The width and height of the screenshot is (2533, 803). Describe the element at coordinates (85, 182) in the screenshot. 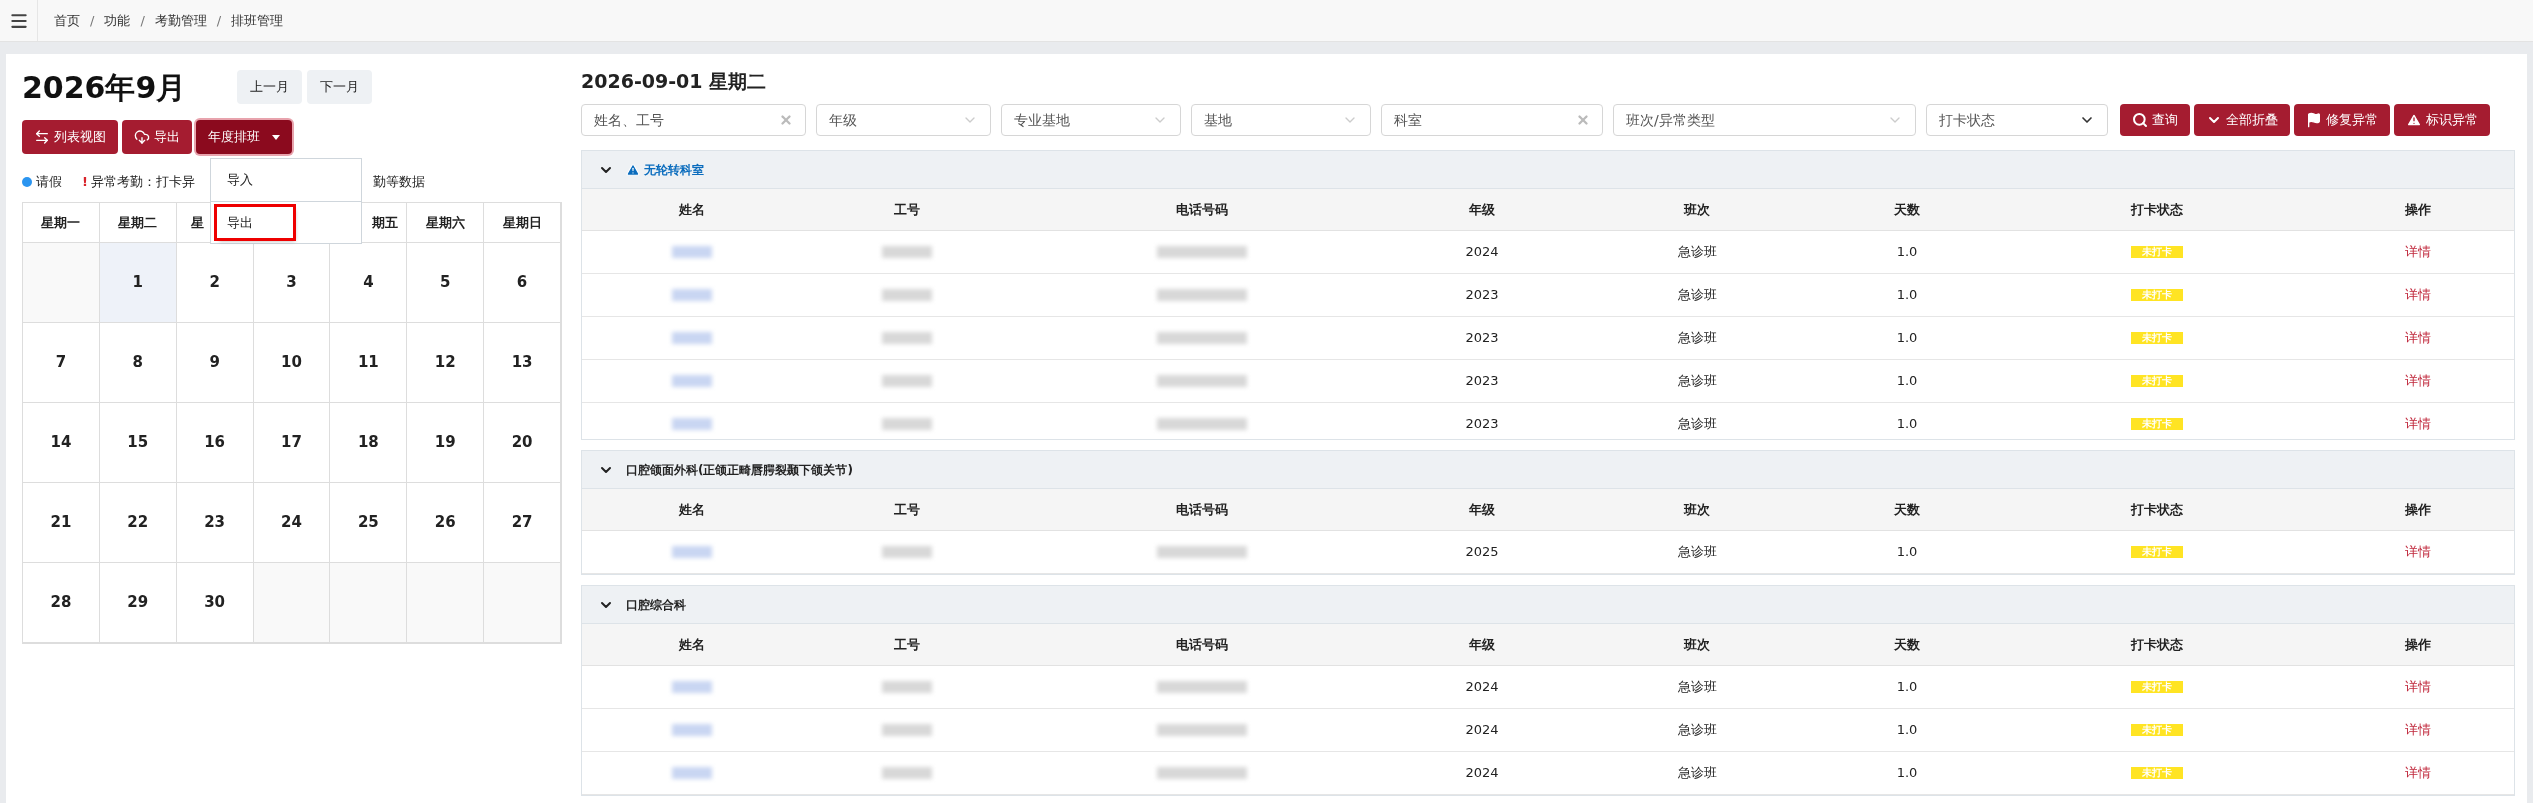

I see `alert-mark: !` at that location.